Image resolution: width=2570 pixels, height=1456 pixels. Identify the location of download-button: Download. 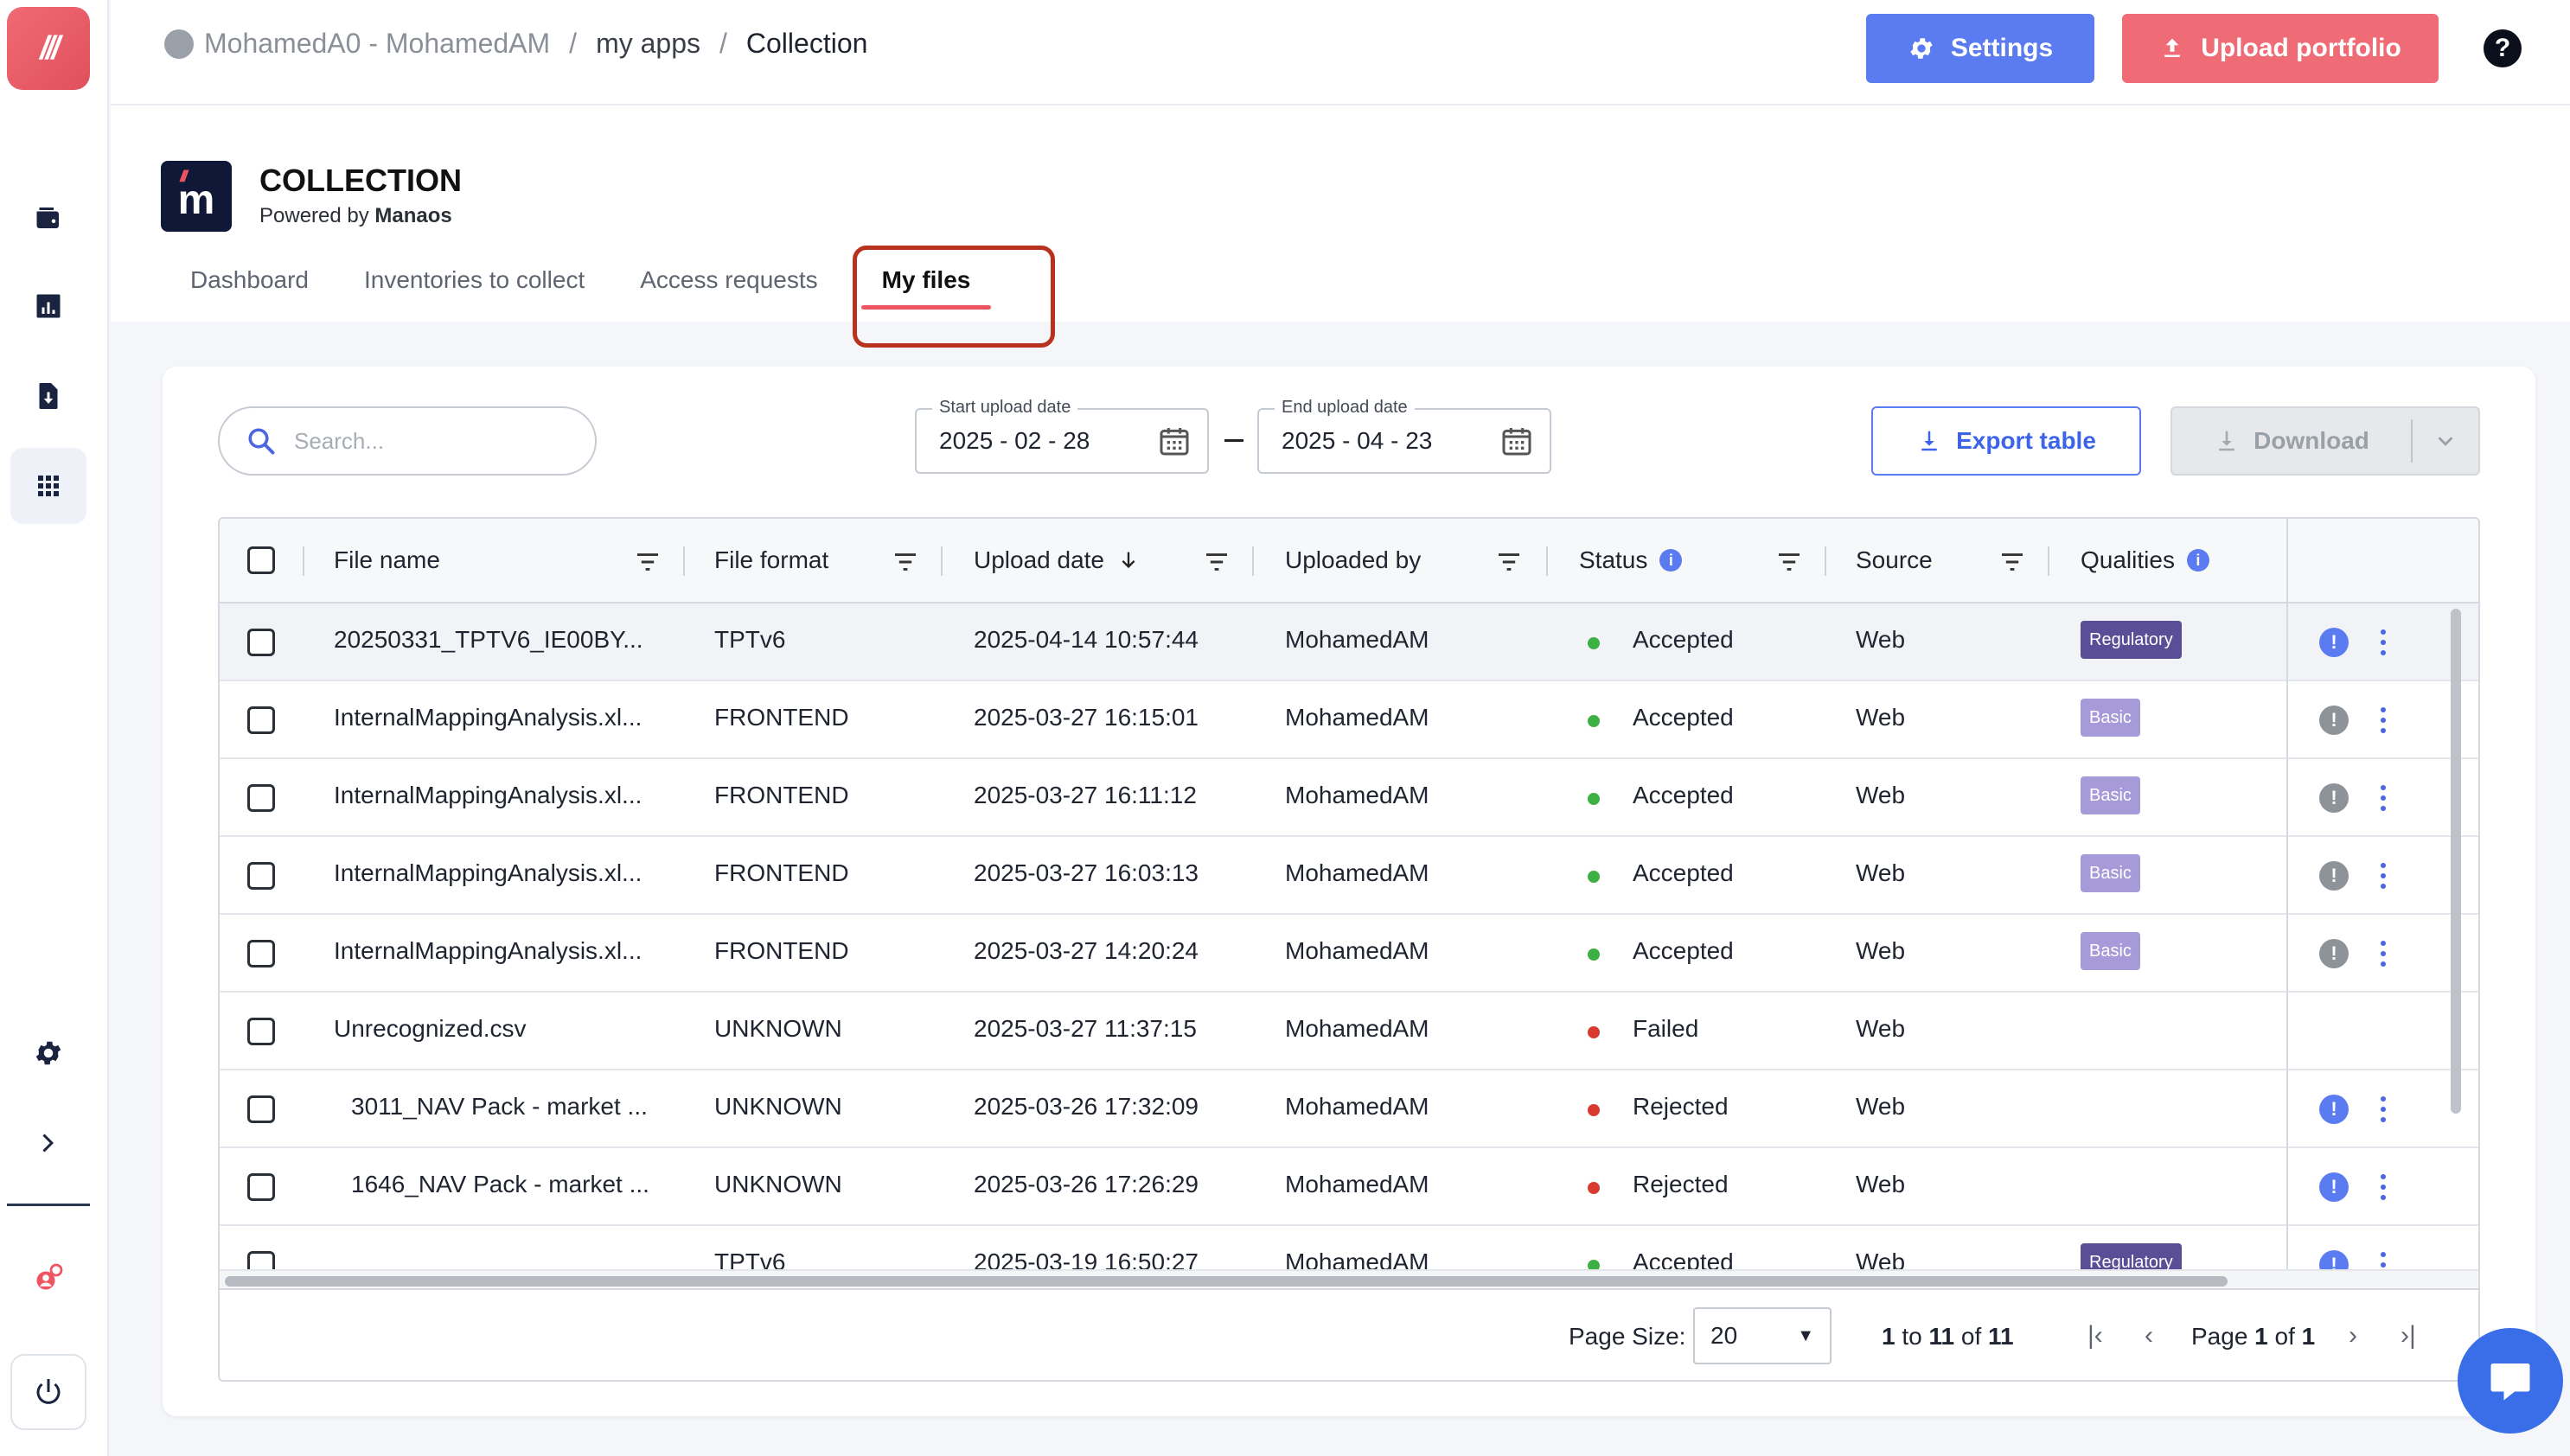
(2325, 441).